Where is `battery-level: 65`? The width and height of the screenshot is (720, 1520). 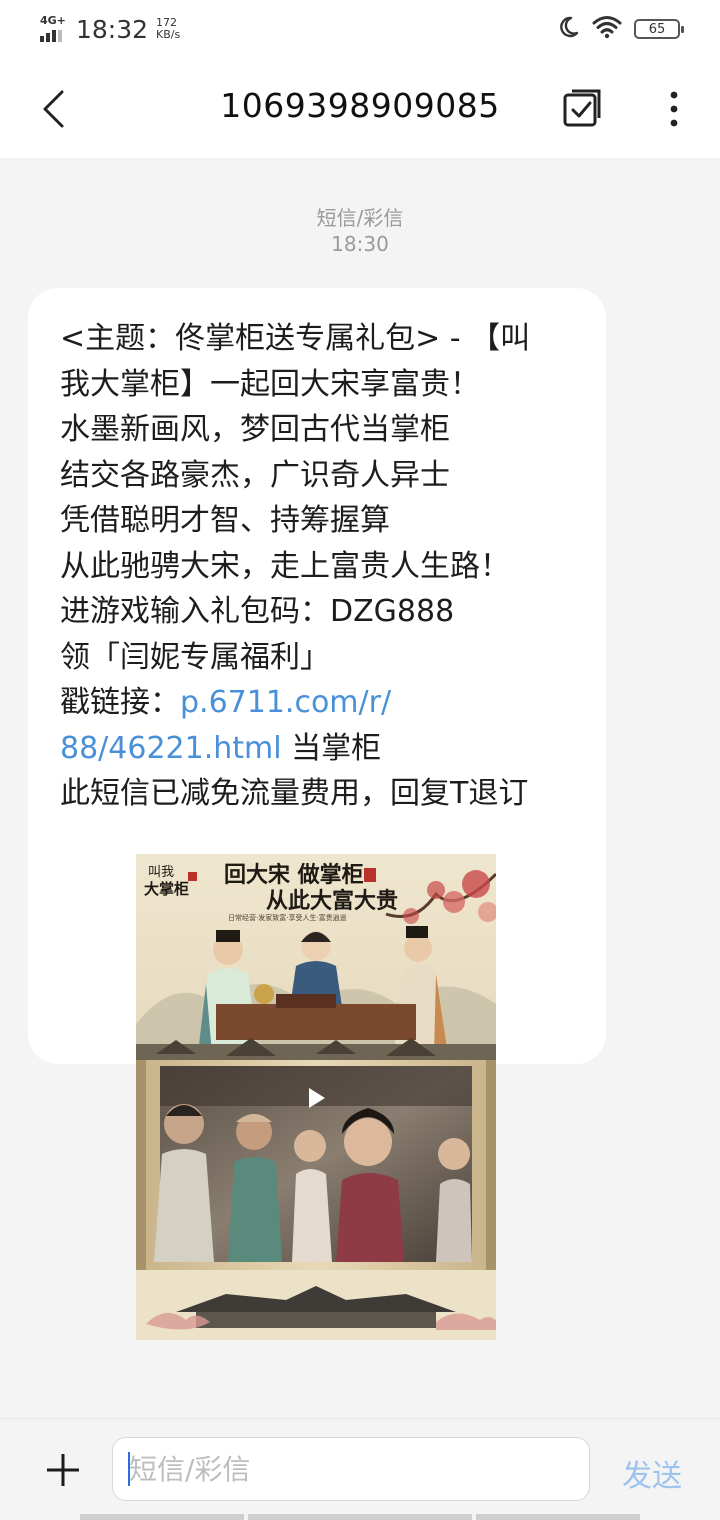 battery-level: 65 is located at coordinates (657, 29).